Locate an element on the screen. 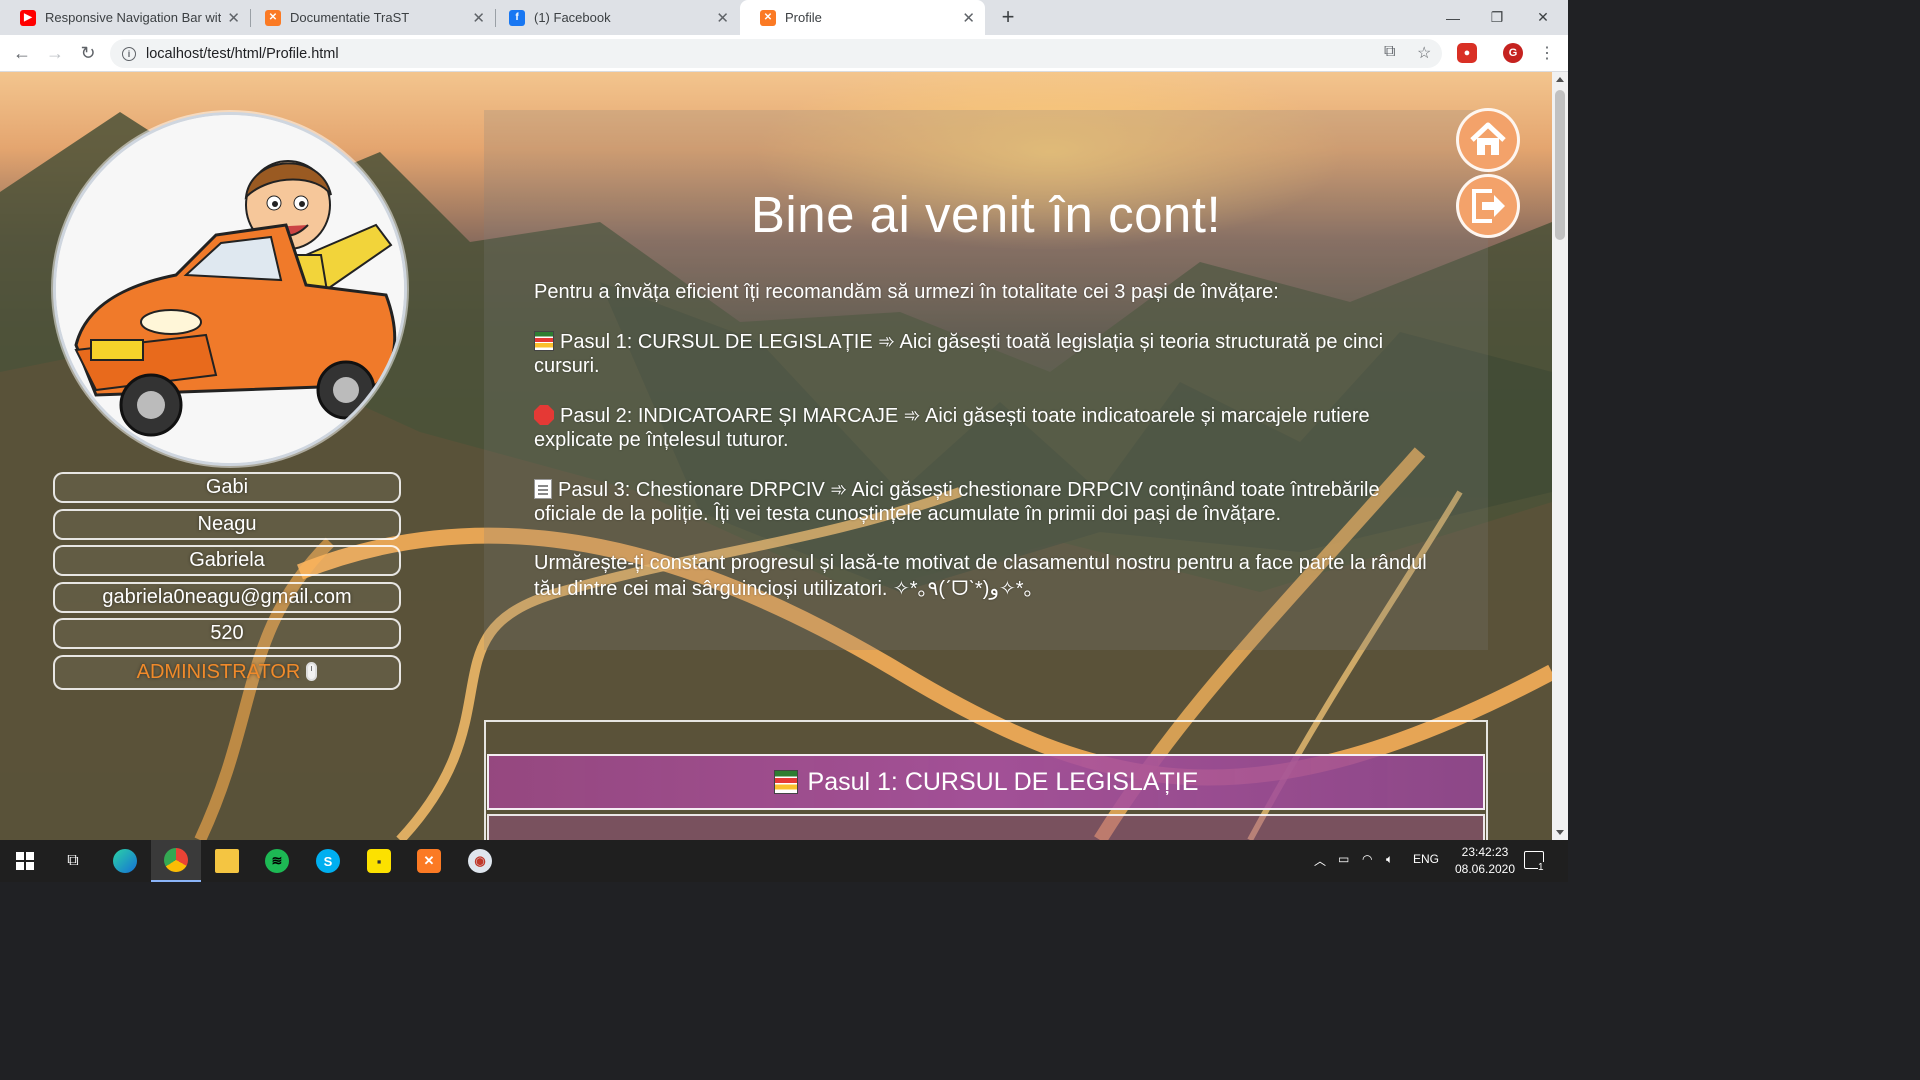 This screenshot has height=1080, width=1920. spotify-icon: ≋ is located at coordinates (277, 861).